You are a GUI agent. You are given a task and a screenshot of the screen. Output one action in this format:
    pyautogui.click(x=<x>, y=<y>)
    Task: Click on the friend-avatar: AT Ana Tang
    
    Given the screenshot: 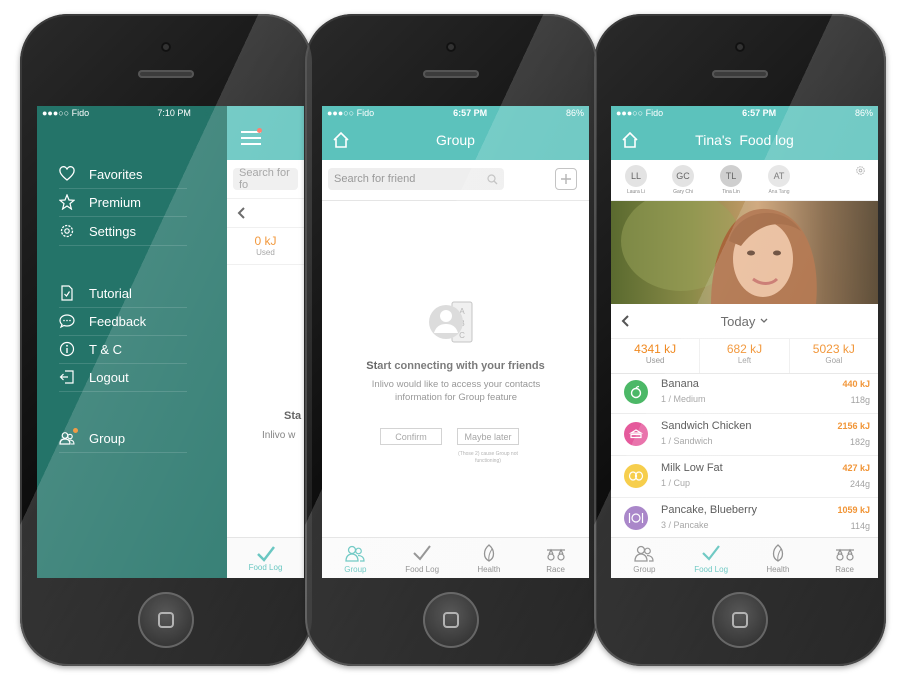 What is the action you would take?
    pyautogui.click(x=779, y=180)
    